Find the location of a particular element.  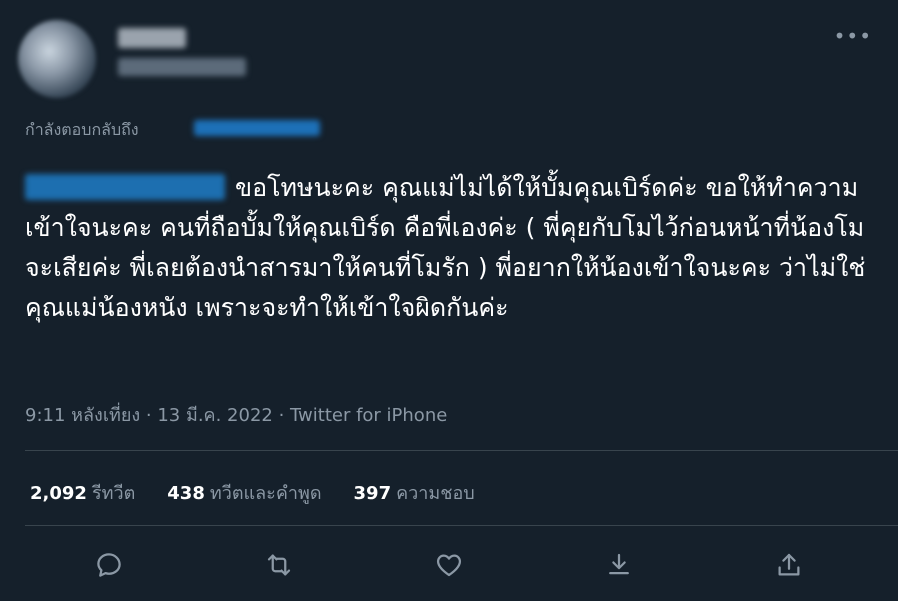

share-icon is located at coordinates (789, 564).